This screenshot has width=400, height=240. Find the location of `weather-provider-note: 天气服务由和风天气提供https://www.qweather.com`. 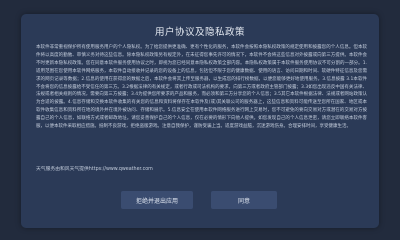

weather-provider-note: 天气服务由和风天气提供https://www.qweather.com is located at coordinates (94, 169).